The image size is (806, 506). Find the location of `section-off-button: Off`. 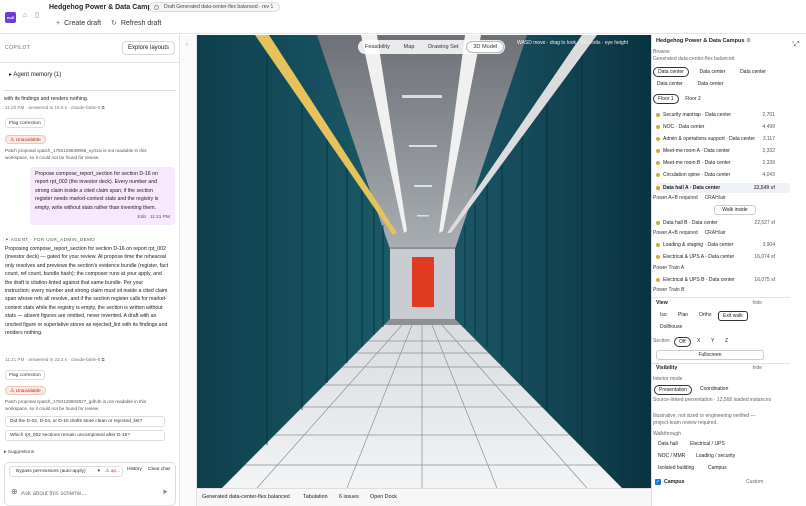

section-off-button: Off is located at coordinates (682, 342).